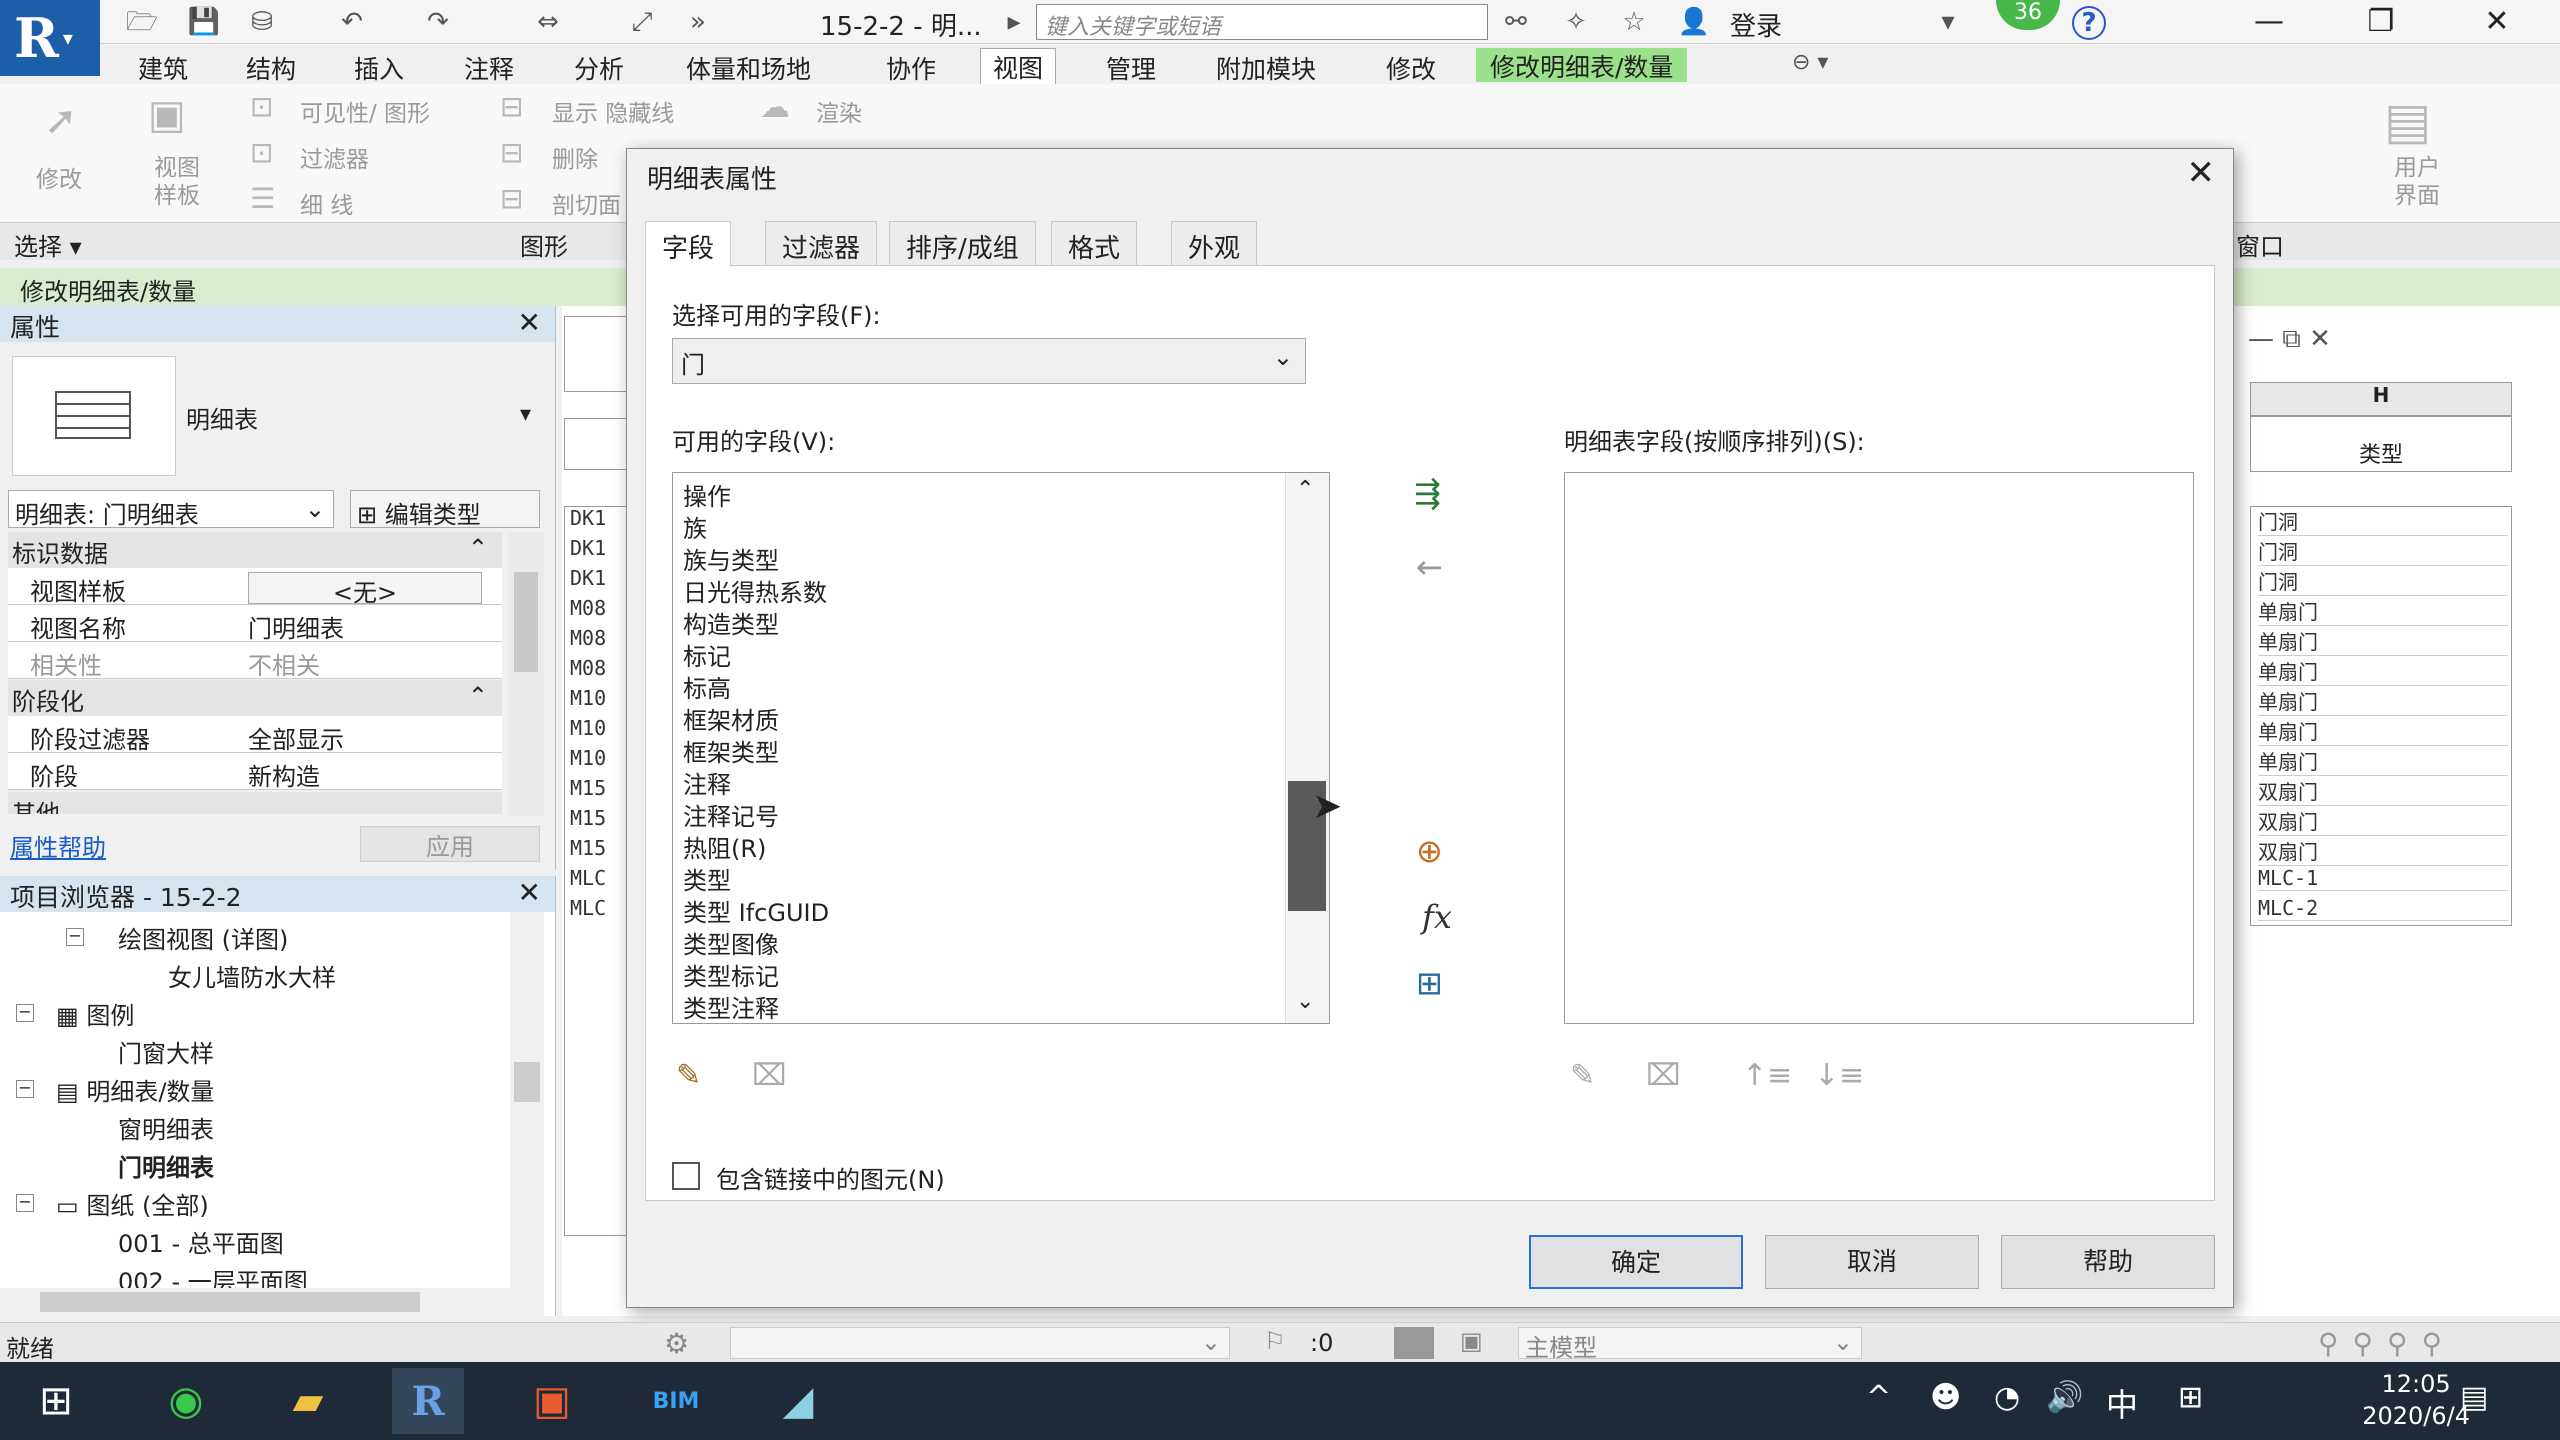 This screenshot has width=2560, height=1440. What do you see at coordinates (201, 1241) in the screenshot?
I see `tree-item-sheet-001: 001 - 总平面图` at bounding box center [201, 1241].